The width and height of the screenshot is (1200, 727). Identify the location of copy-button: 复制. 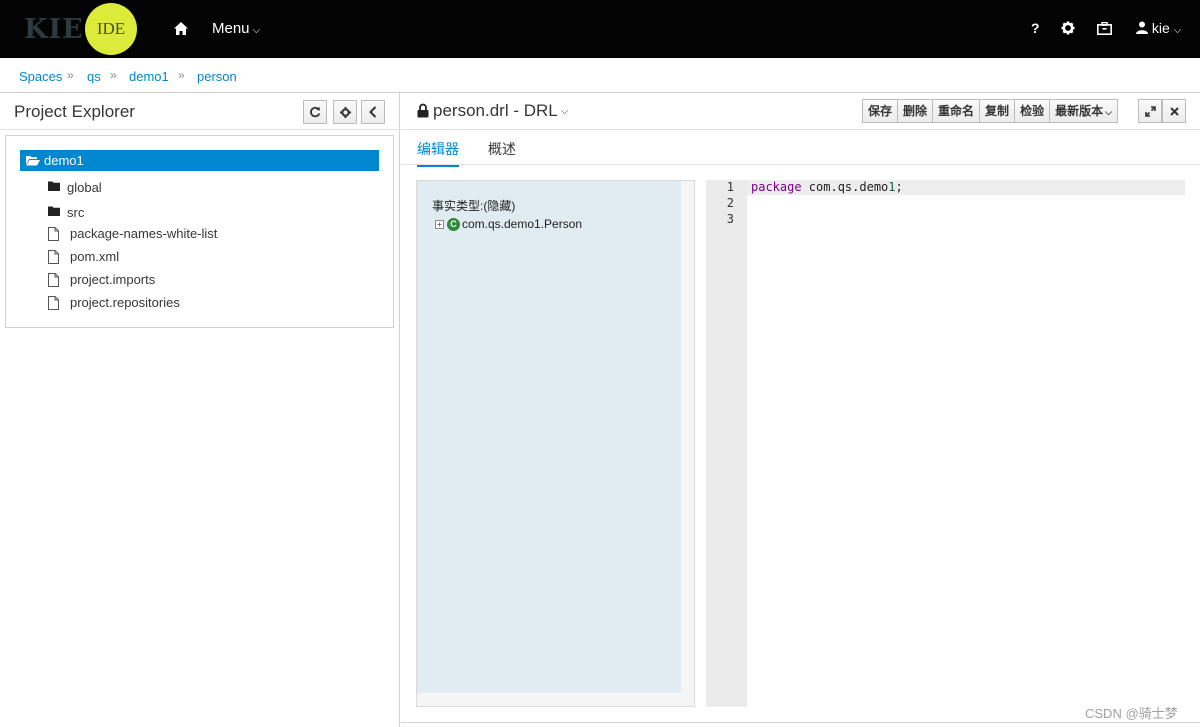
(998, 111).